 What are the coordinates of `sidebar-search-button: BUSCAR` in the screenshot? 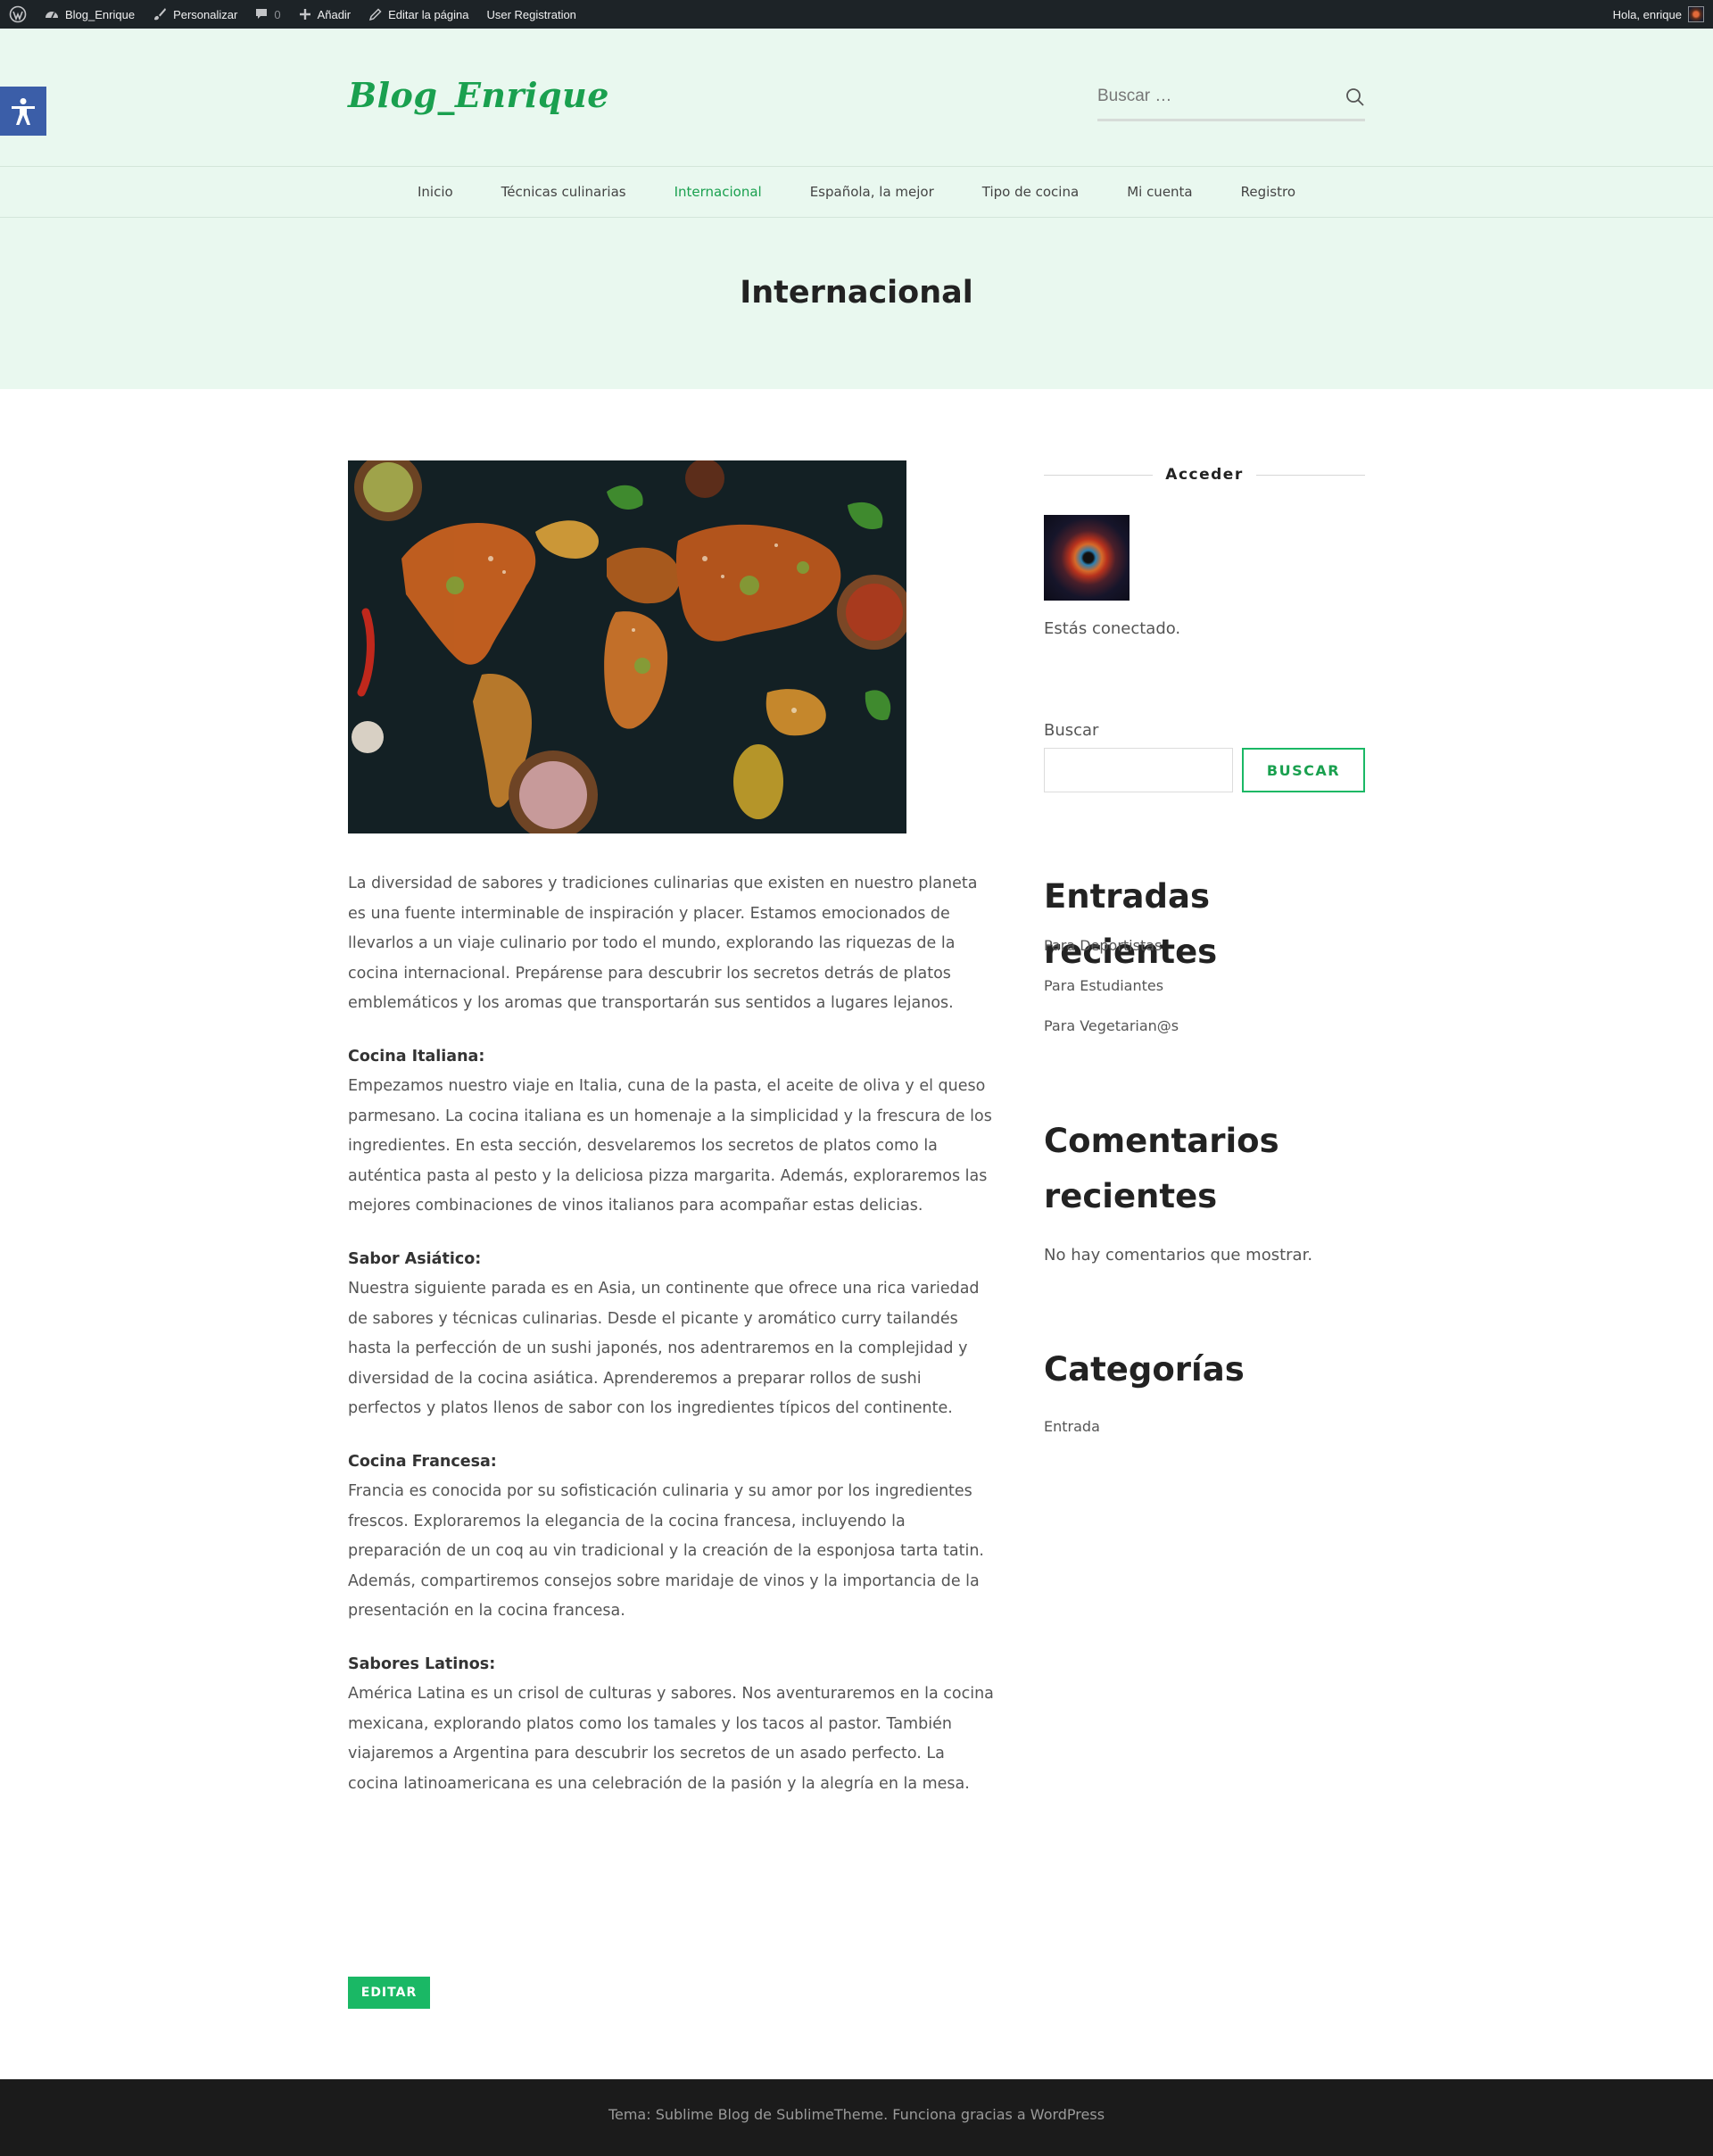 It's located at (1304, 770).